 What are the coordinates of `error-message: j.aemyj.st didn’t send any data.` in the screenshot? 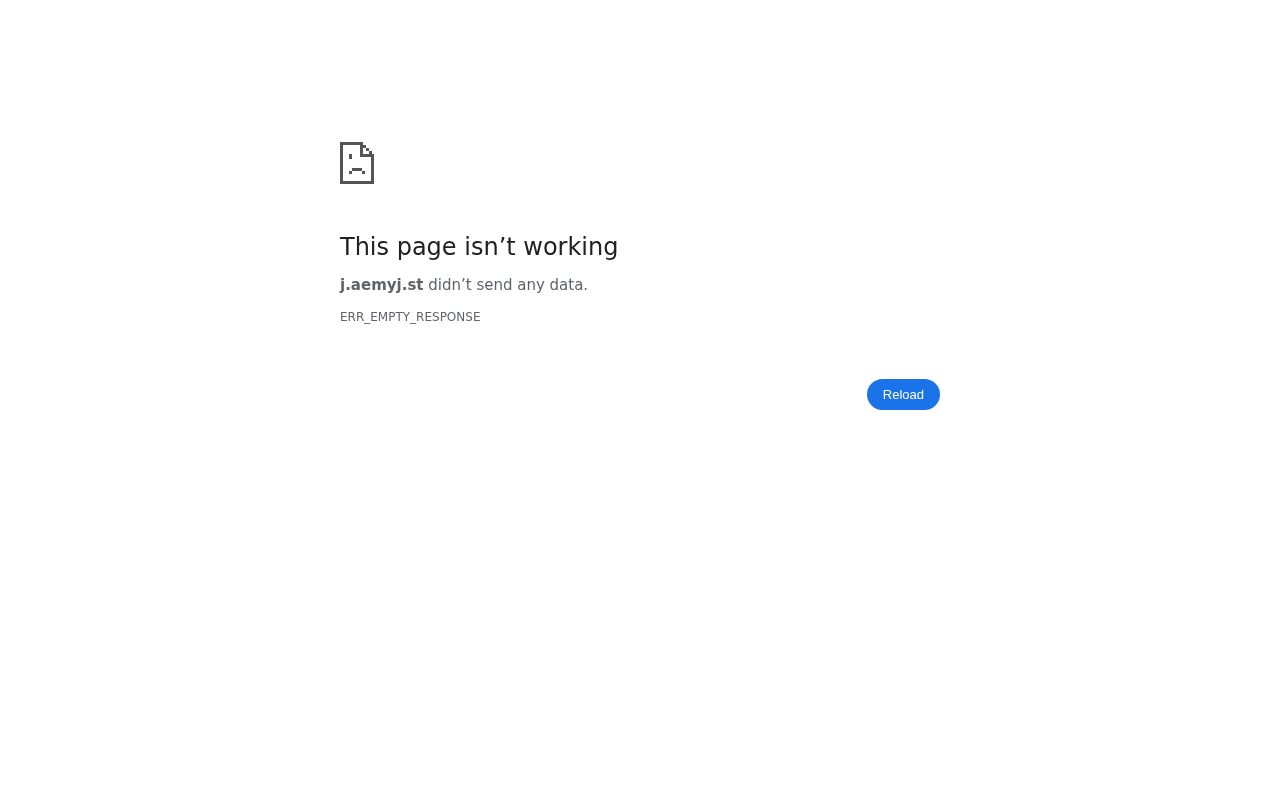 It's located at (464, 285).